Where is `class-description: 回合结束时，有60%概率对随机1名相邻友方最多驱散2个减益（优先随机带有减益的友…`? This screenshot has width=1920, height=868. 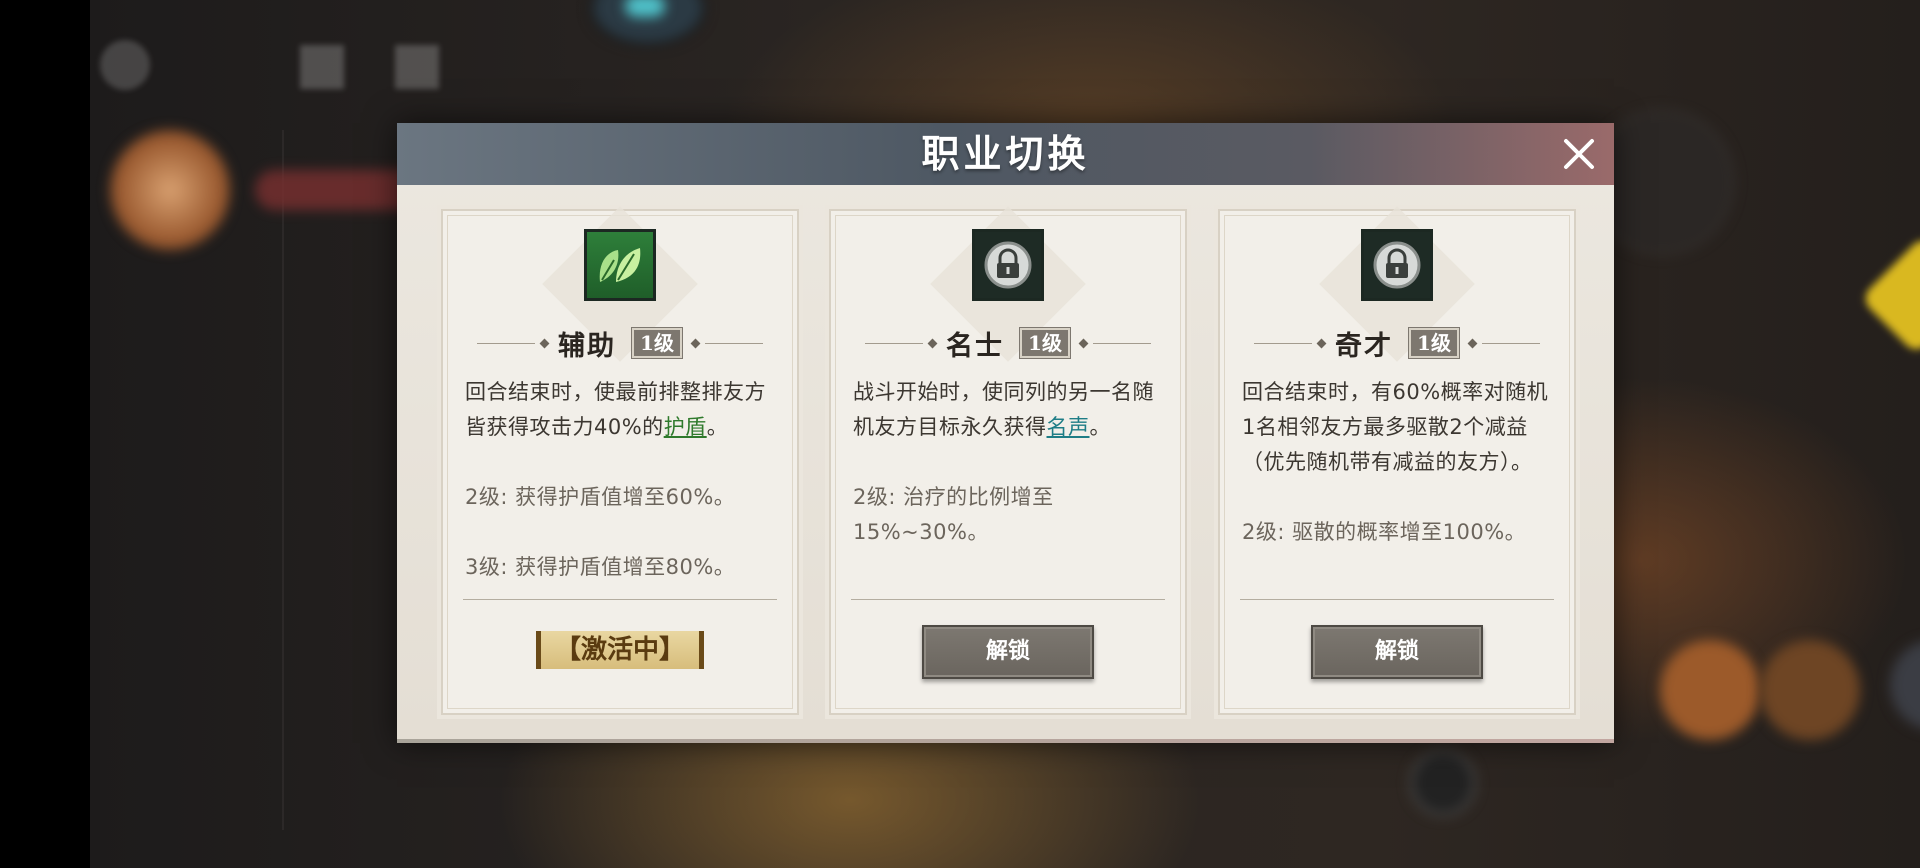
class-description: 回合结束时，有60%概率对随机1名相邻友方最多驱散2个减益（优先随机带有减益的友… is located at coordinates (1399, 462).